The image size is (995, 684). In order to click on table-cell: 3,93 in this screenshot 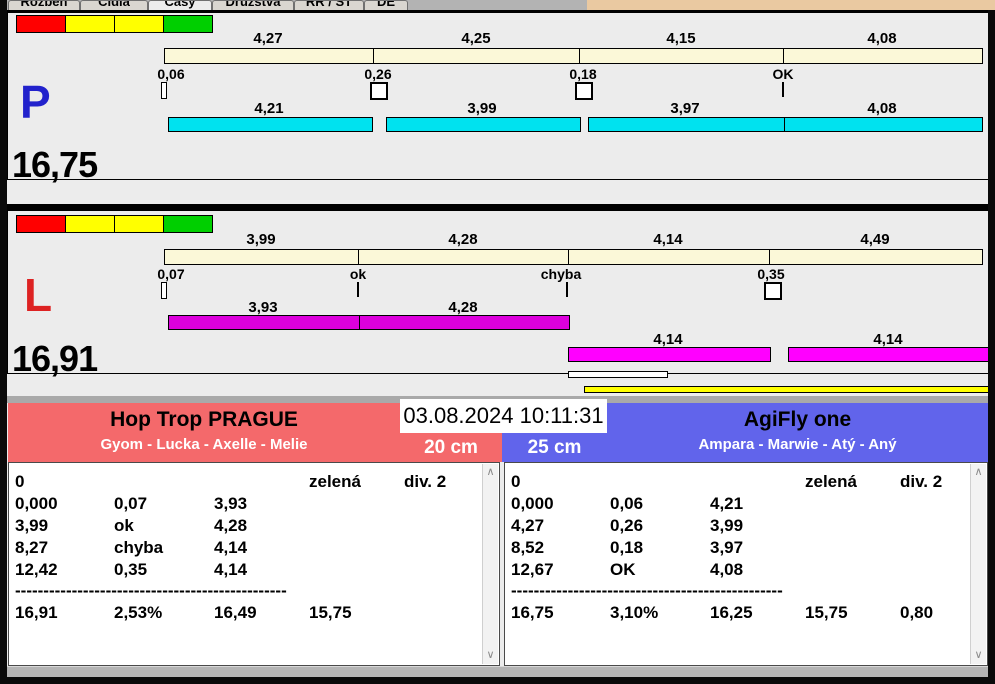, I will do `click(231, 503)`.